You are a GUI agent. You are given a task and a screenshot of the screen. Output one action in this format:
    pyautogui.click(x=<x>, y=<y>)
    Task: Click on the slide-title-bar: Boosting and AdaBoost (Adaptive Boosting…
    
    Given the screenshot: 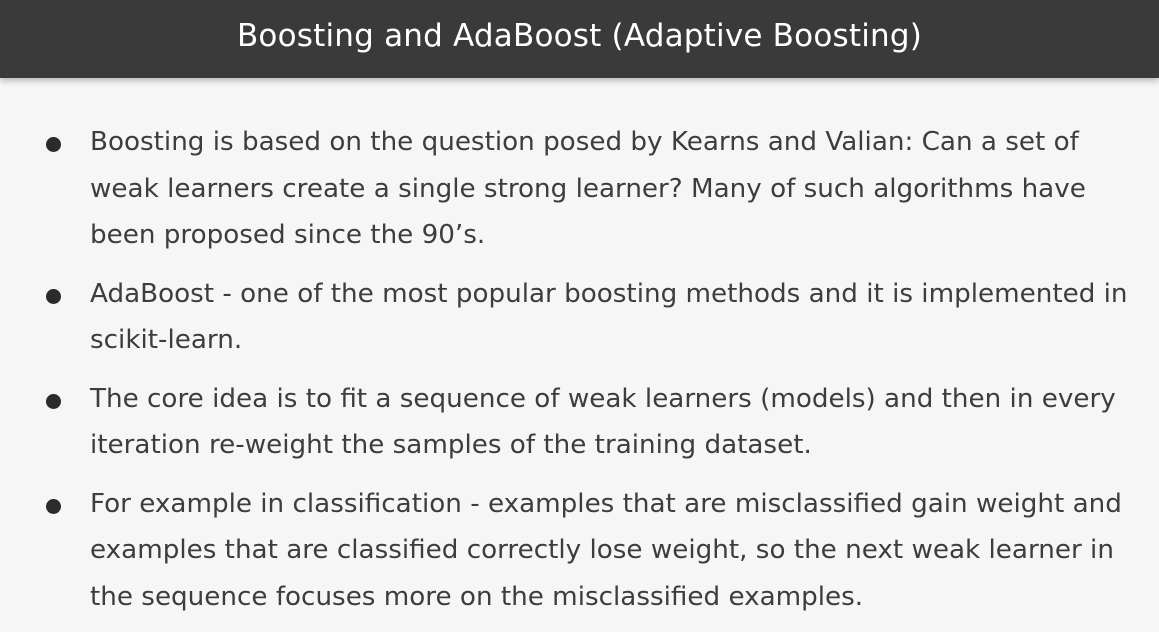 What is the action you would take?
    pyautogui.click(x=579, y=39)
    